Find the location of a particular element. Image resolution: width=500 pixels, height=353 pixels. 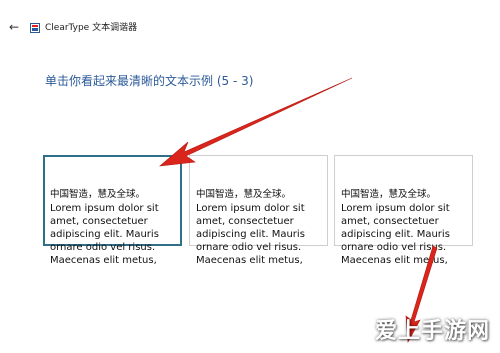

watermark-logo: 爱上手游网 is located at coordinates (435, 331).